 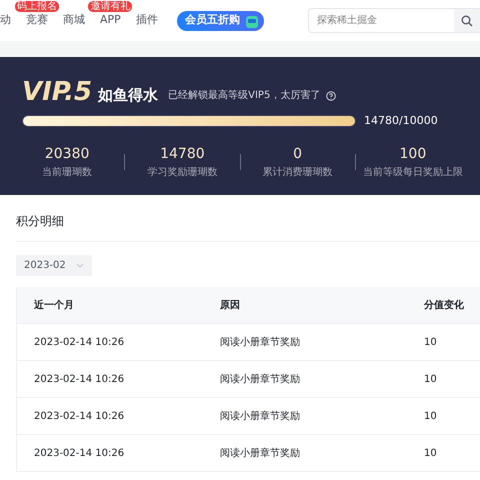 What do you see at coordinates (381, 20) in the screenshot?
I see `search-field: 探索稀土掘金` at bounding box center [381, 20].